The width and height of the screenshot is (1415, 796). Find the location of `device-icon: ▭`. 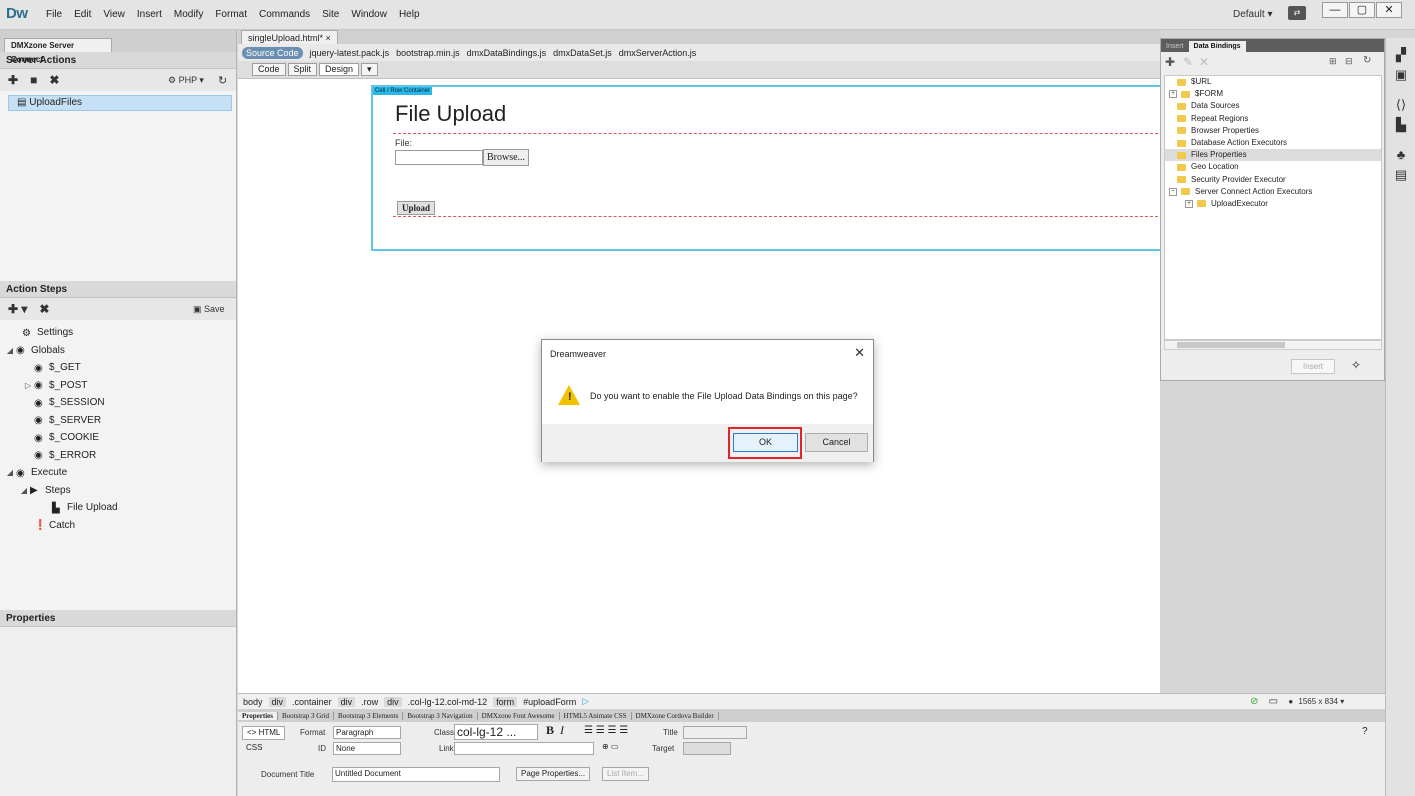

device-icon: ▭ is located at coordinates (1273, 701).